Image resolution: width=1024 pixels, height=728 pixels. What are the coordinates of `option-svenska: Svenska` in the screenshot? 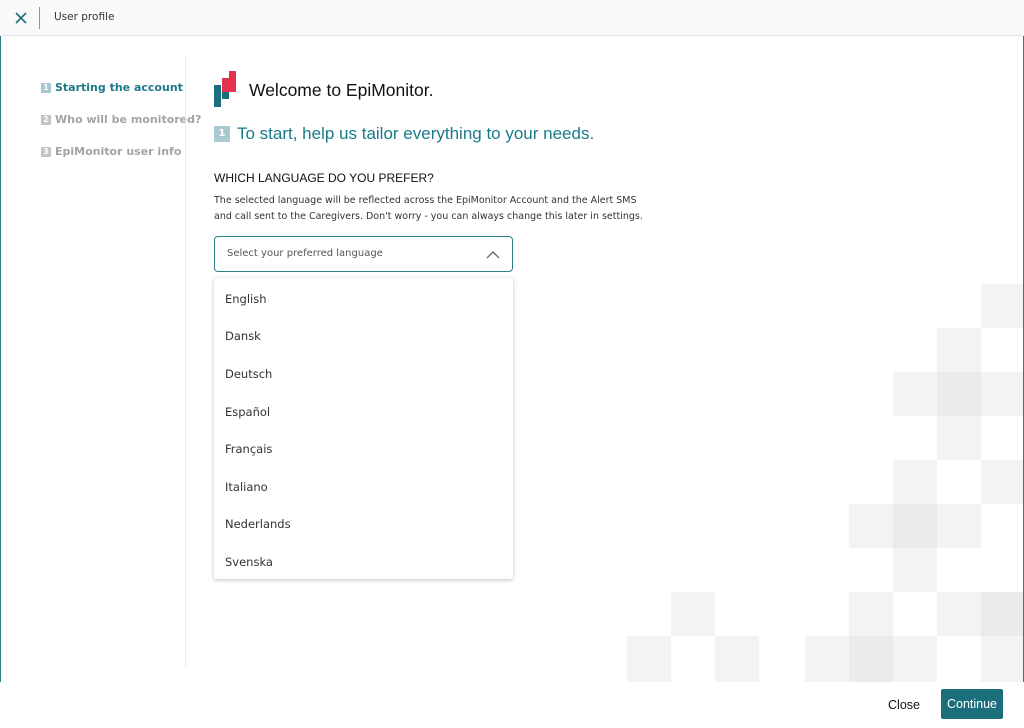 It's located at (363, 562).